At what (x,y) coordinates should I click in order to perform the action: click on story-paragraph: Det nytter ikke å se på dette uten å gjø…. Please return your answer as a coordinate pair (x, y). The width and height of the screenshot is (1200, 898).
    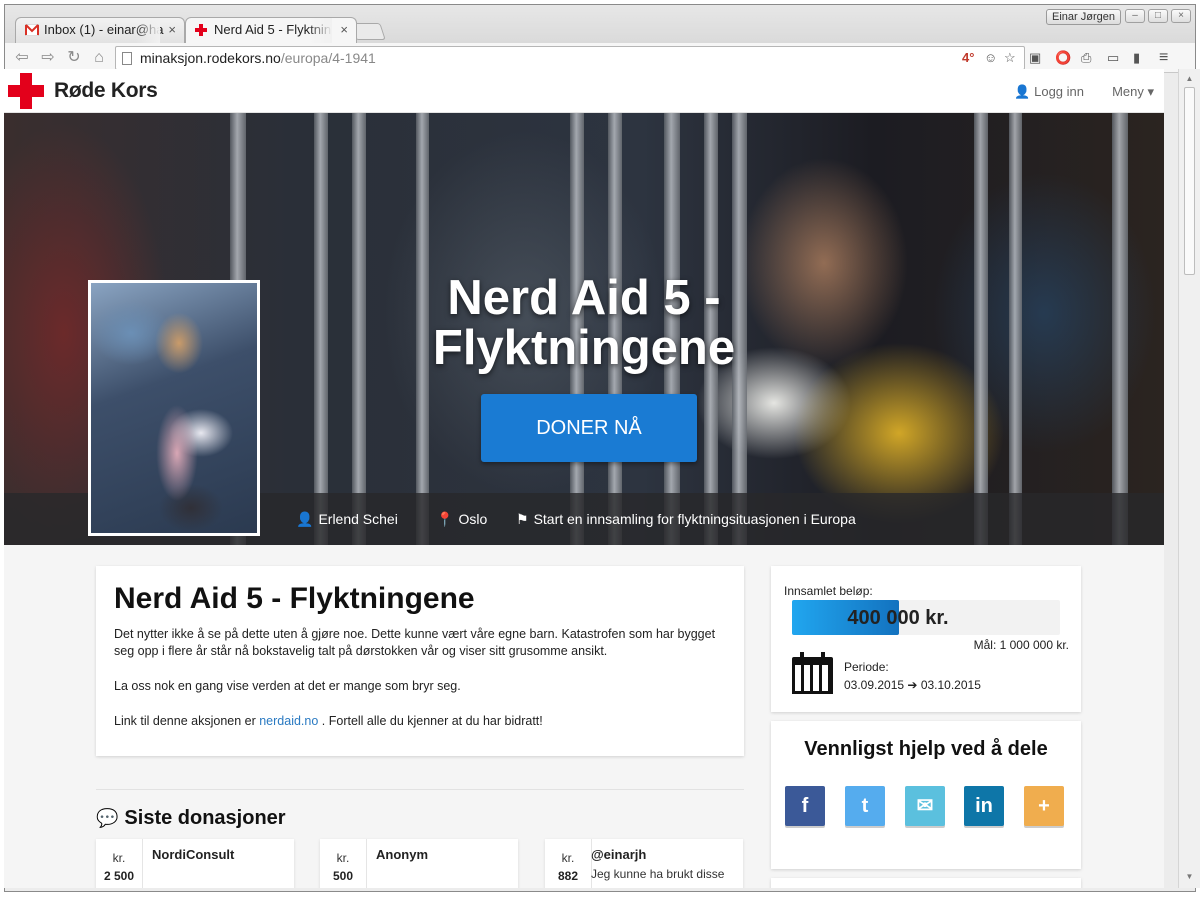
    Looking at the image, I should click on (415, 642).